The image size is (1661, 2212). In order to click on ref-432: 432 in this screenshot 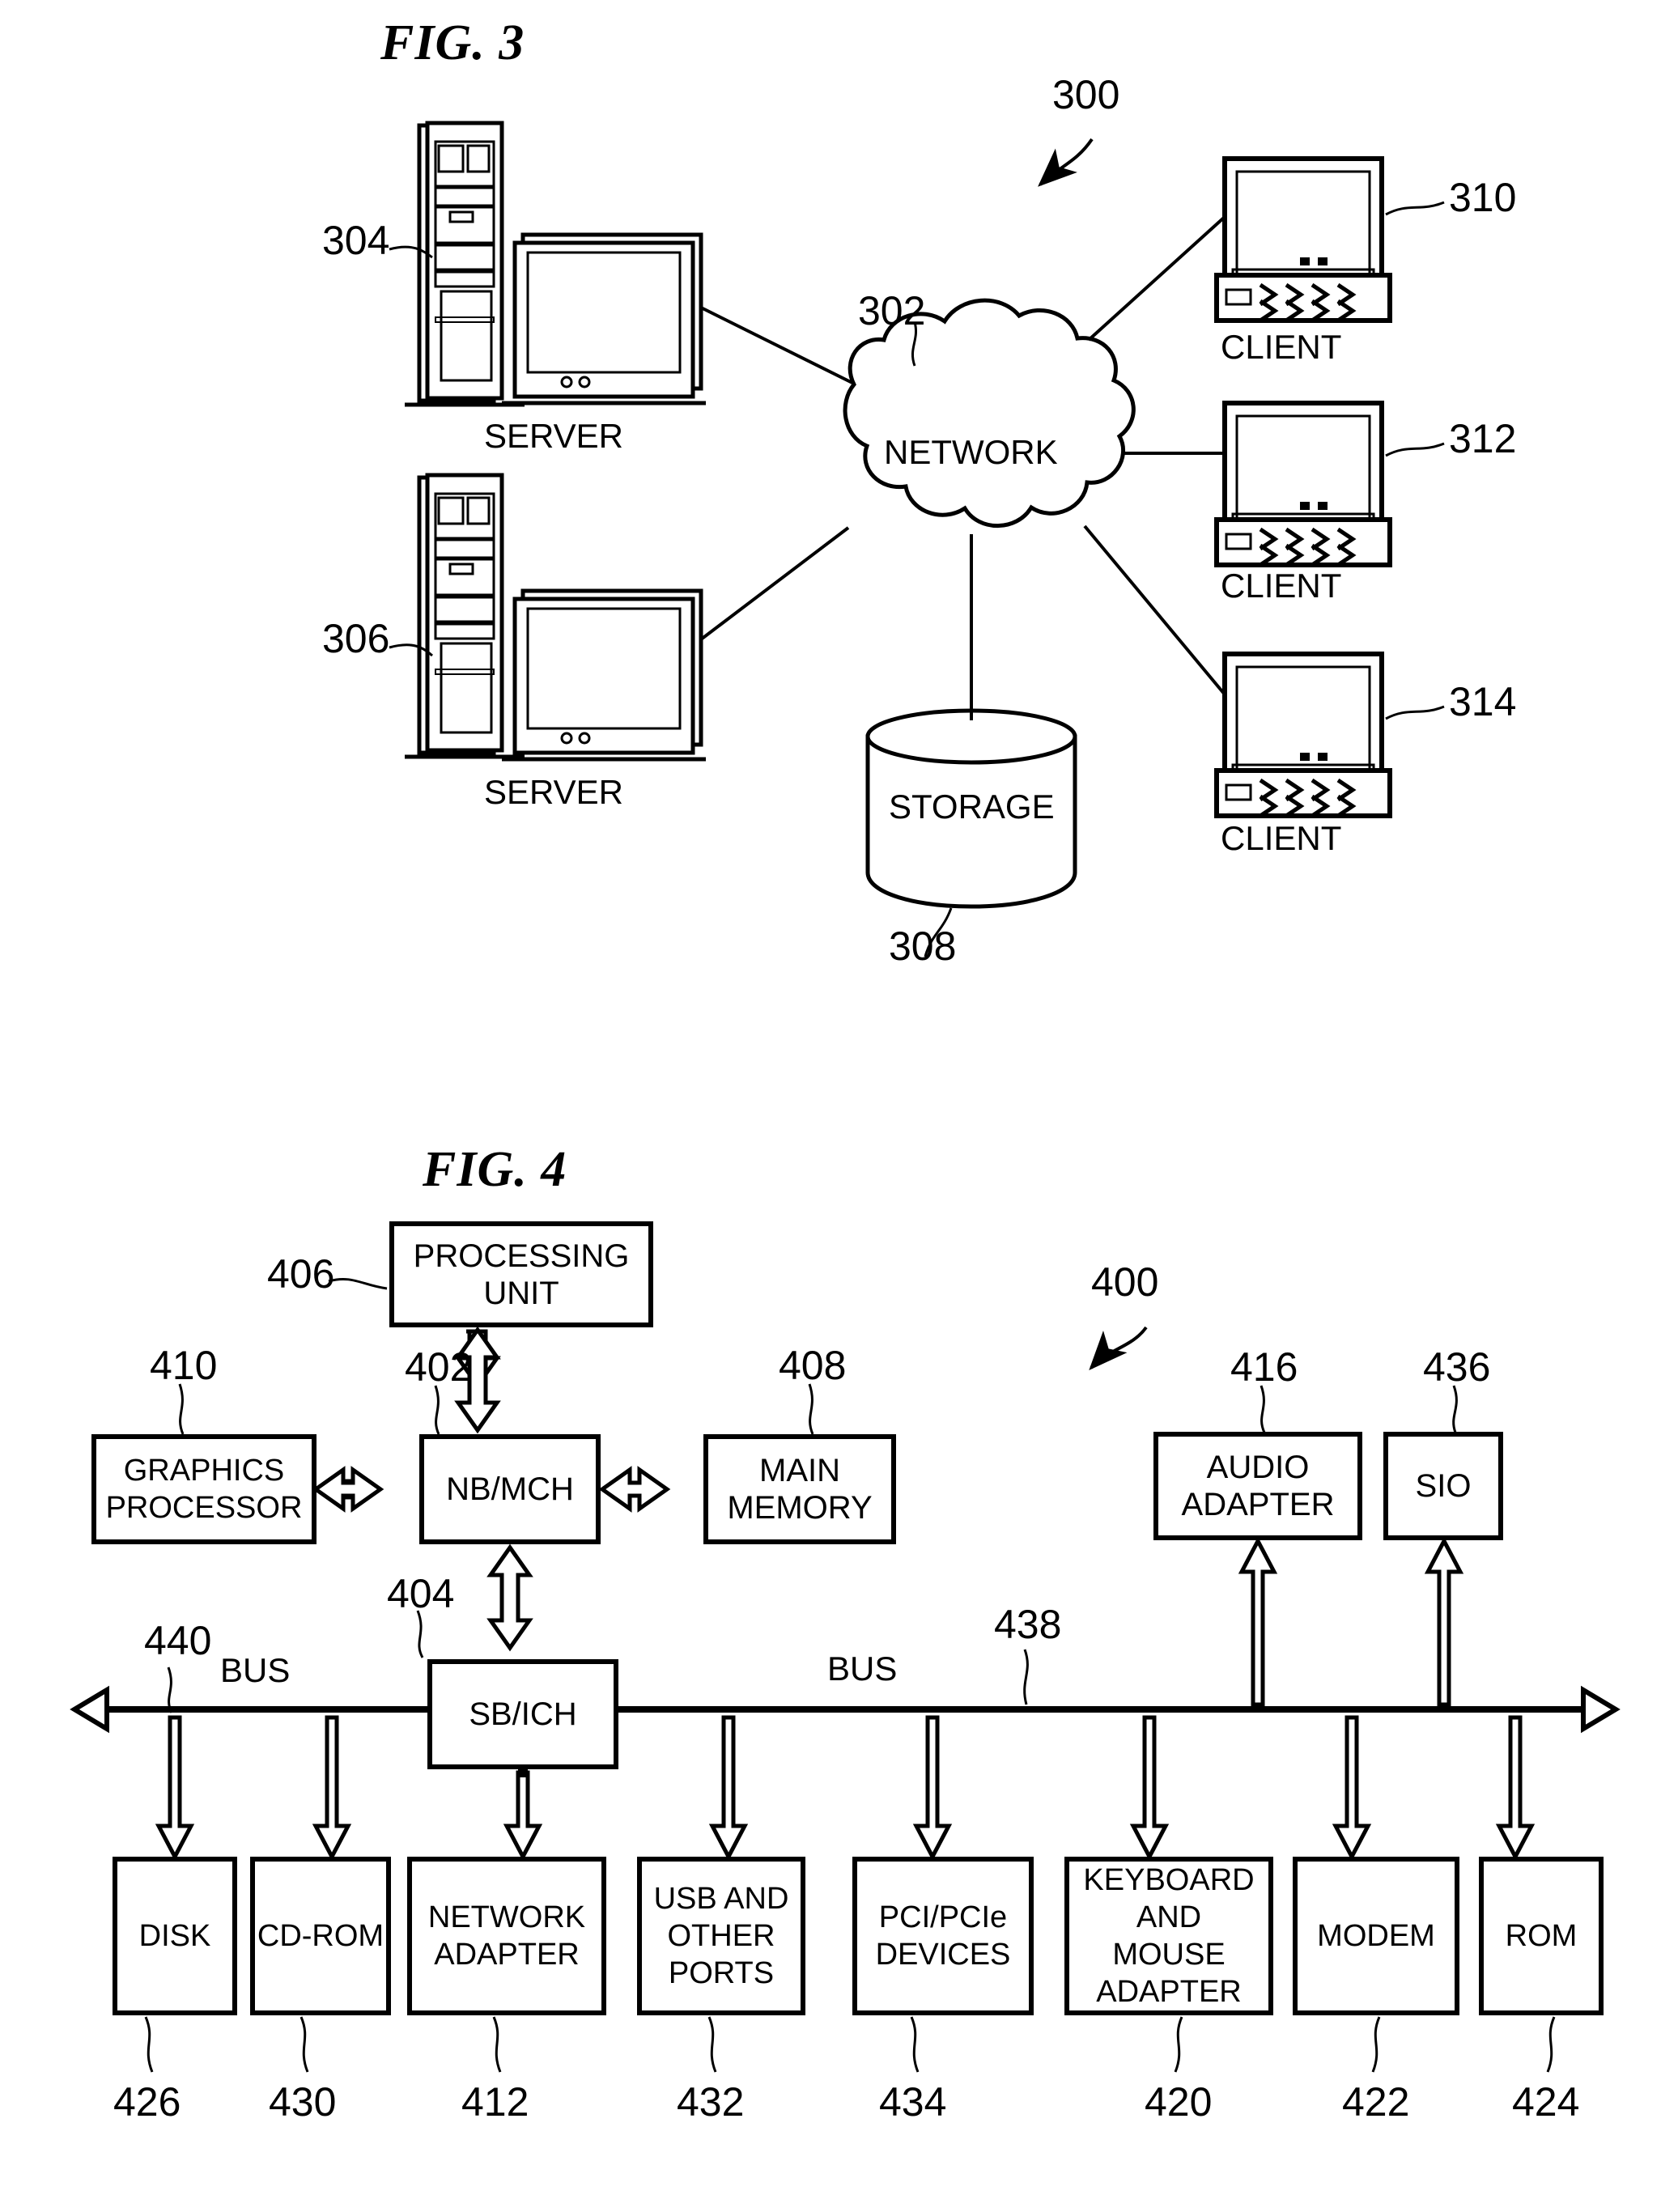, I will do `click(711, 2102)`.